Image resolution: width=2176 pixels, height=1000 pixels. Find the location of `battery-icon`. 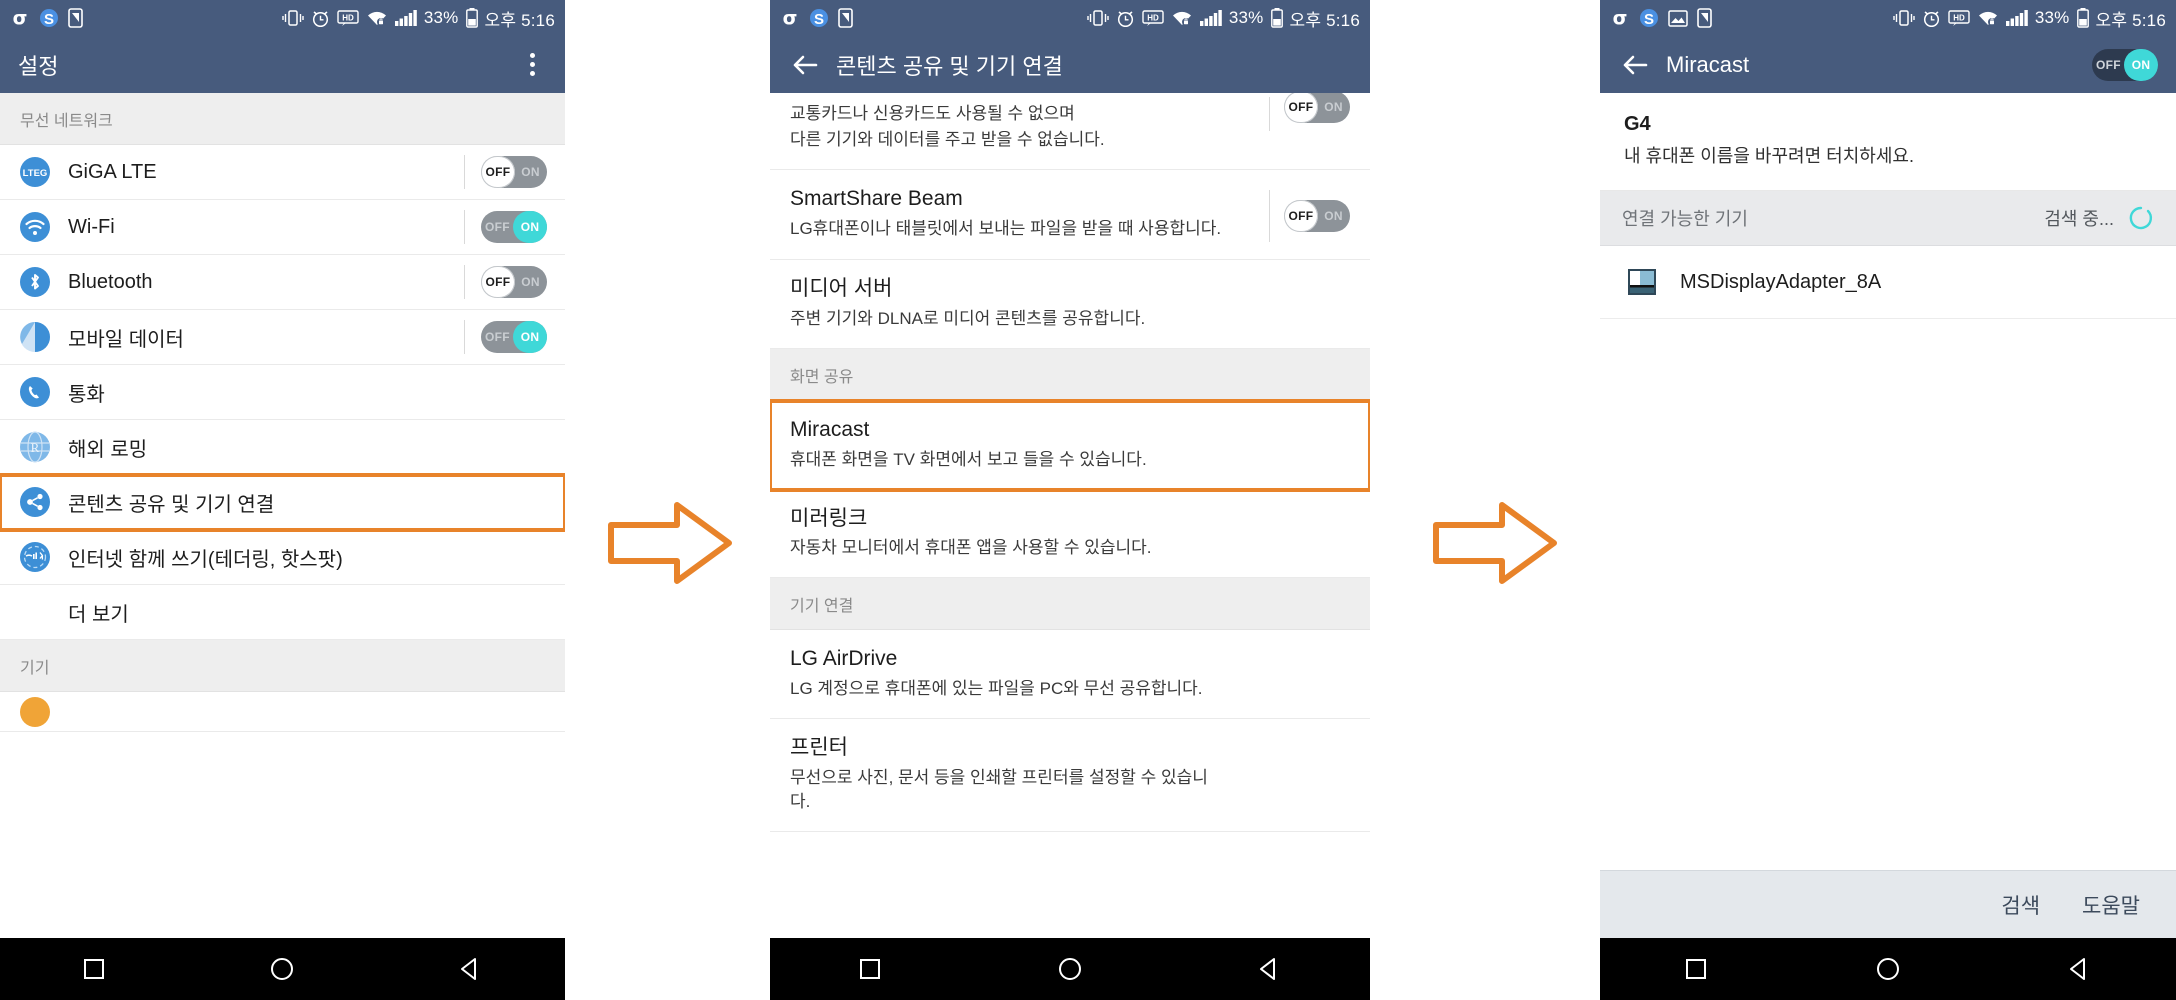

battery-icon is located at coordinates (2082, 18).